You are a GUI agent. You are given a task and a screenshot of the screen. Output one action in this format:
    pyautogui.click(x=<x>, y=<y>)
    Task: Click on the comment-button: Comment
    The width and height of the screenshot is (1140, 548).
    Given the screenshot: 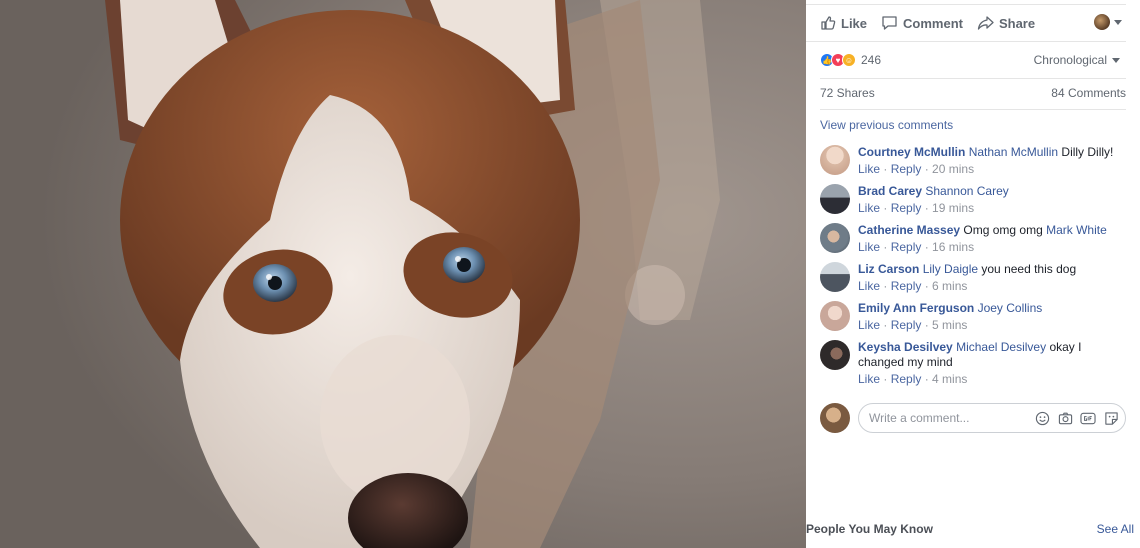 What is the action you would take?
    pyautogui.click(x=922, y=23)
    